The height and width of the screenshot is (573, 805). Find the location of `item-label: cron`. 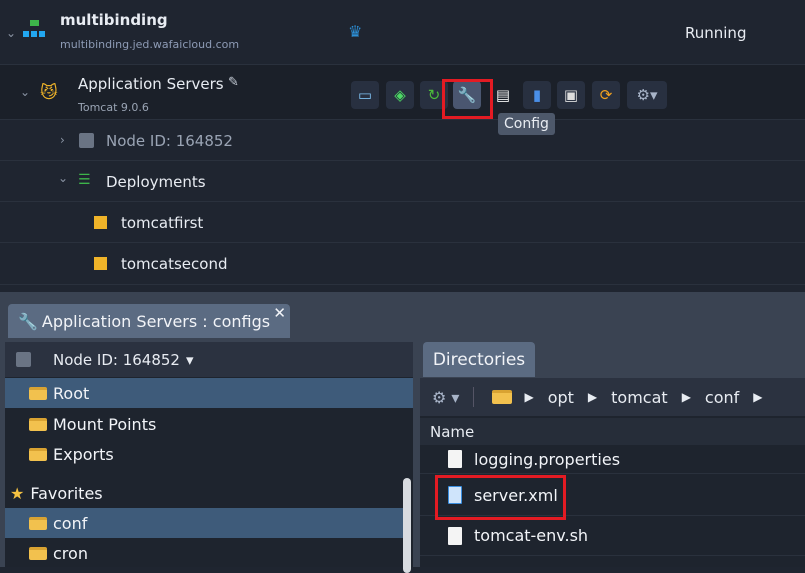

item-label: cron is located at coordinates (70, 553).